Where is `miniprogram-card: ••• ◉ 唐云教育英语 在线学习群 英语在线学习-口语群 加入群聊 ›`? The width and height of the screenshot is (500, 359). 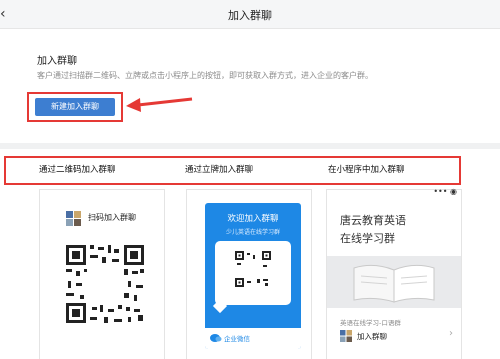
miniprogram-card: ••• ◉ 唐云教育英语 在线学习群 英语在线学习-口语群 加入群聊 › is located at coordinates (394, 273).